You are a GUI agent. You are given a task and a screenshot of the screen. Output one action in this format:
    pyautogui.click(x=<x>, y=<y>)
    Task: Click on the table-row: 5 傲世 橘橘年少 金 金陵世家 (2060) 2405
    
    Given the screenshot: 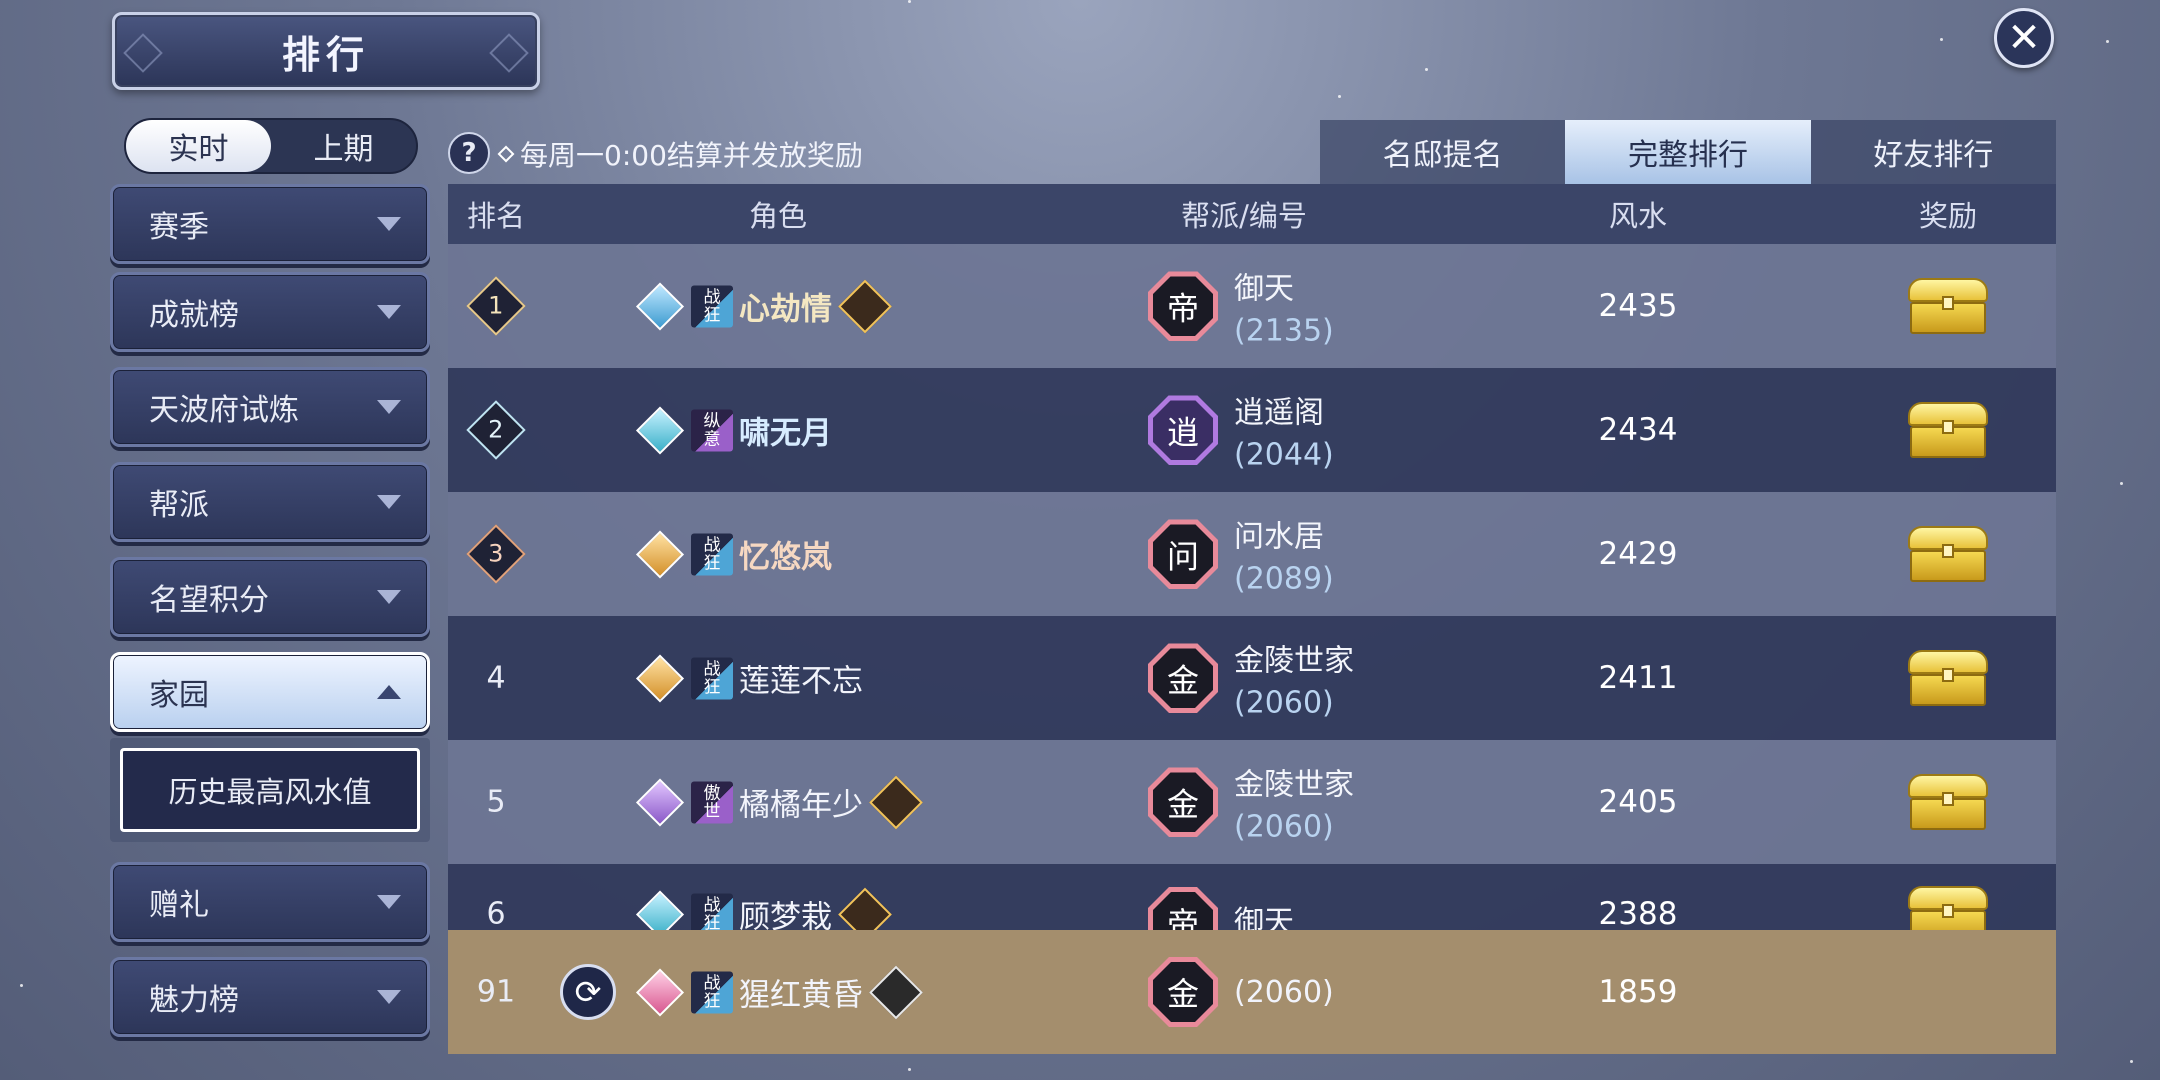 What is the action you would take?
    pyautogui.click(x=1252, y=802)
    